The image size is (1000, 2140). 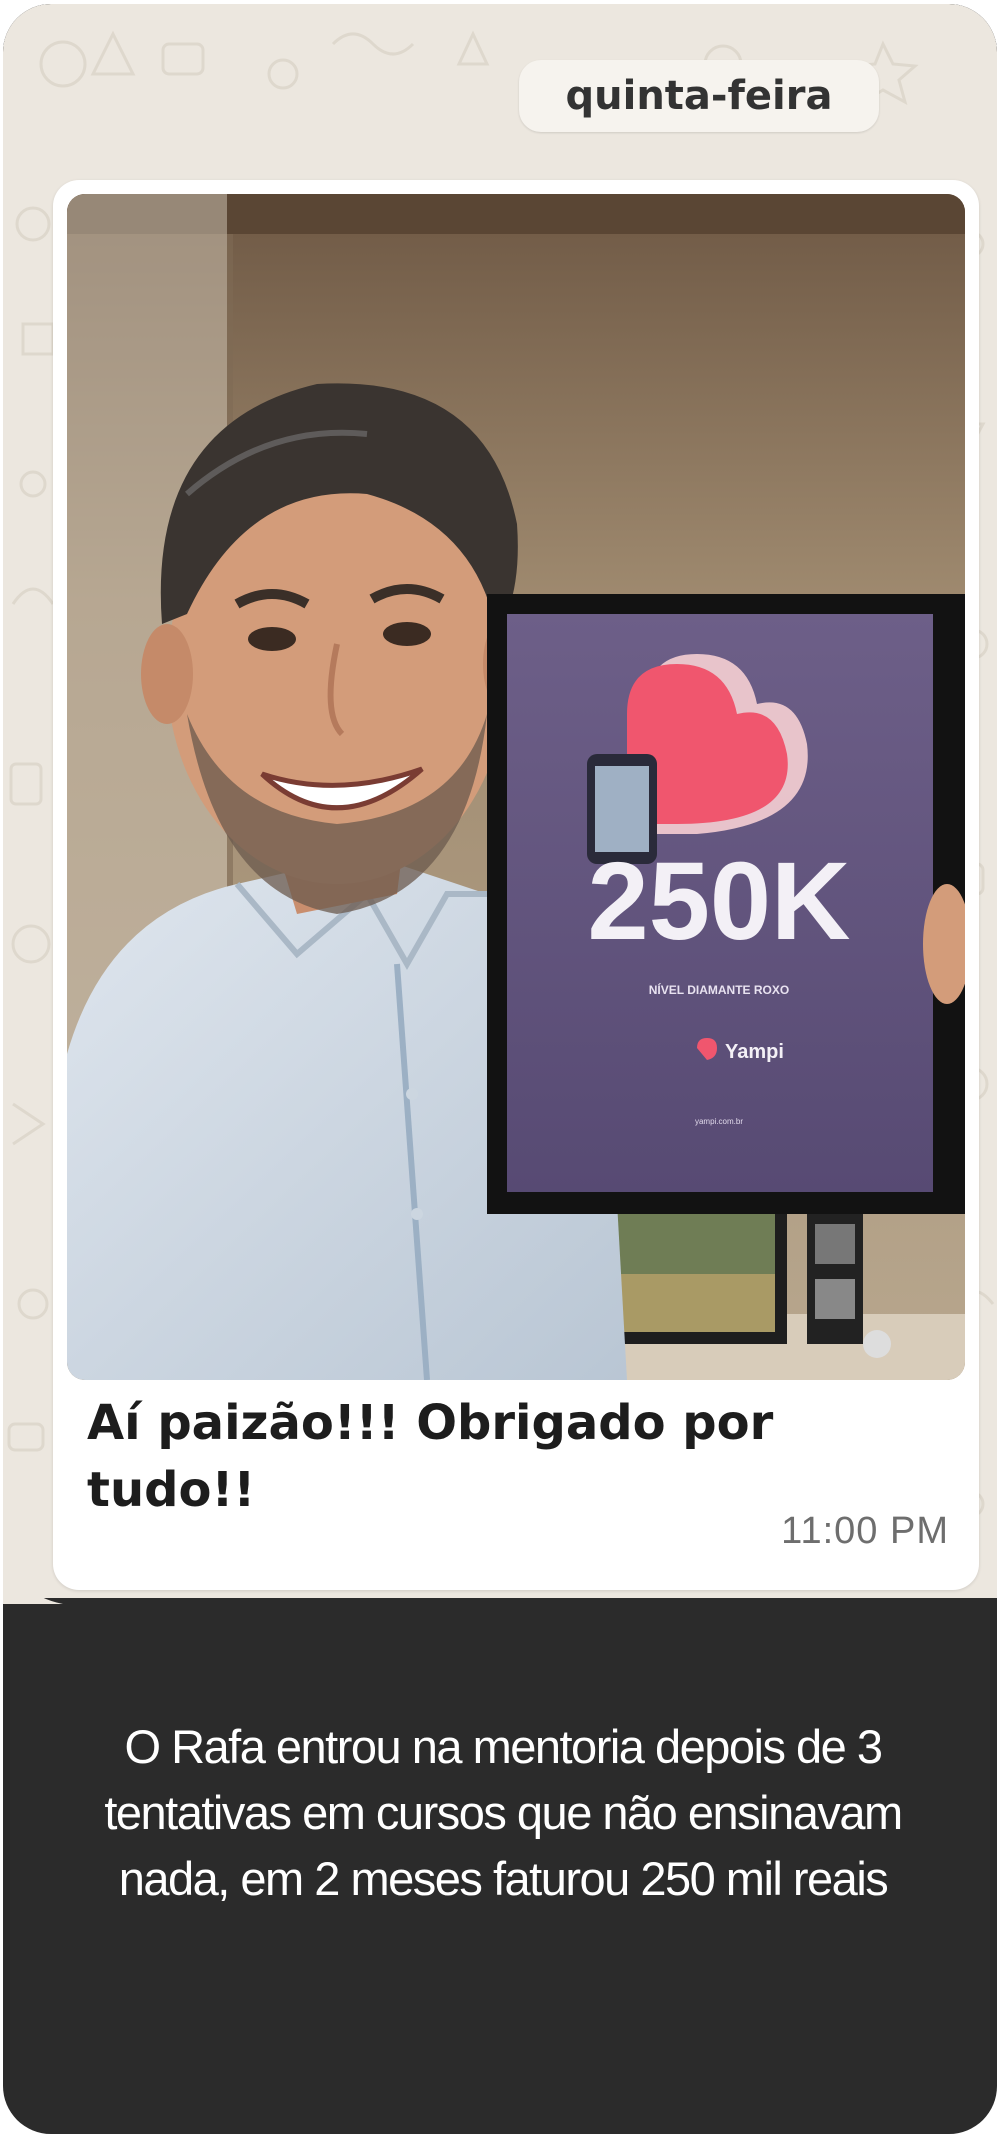 What do you see at coordinates (719, 901) in the screenshot?
I see `plaque-value: 250K` at bounding box center [719, 901].